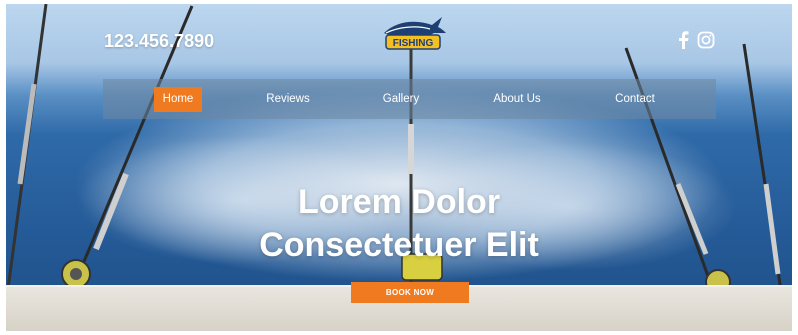 The height and width of the screenshot is (335, 798). I want to click on hero-headline-line-2: Consectetuer Elit, so click(399, 245).